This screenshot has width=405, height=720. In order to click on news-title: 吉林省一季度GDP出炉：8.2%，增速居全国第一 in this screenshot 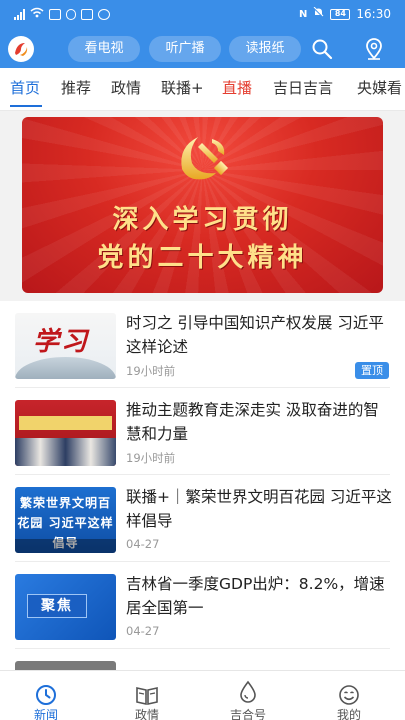, I will do `click(255, 596)`.